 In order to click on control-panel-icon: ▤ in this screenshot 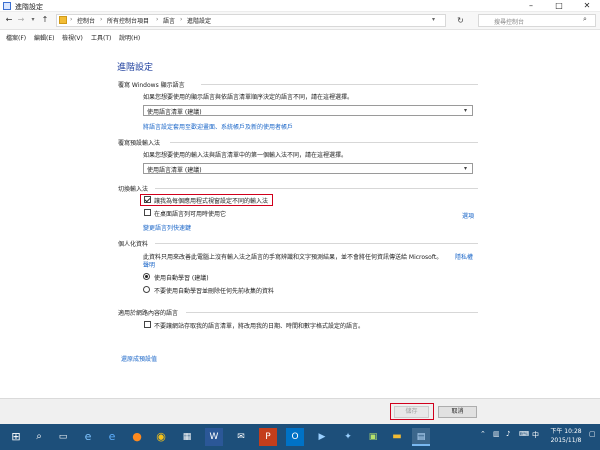, I will do `click(421, 437)`.